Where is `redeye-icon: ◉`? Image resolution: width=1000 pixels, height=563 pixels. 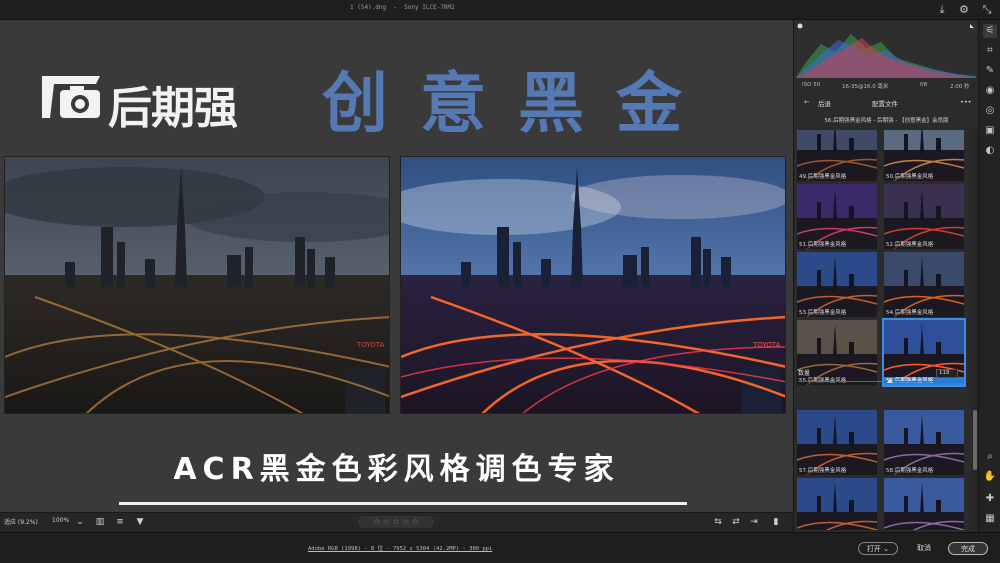
redeye-icon: ◉ is located at coordinates (990, 91).